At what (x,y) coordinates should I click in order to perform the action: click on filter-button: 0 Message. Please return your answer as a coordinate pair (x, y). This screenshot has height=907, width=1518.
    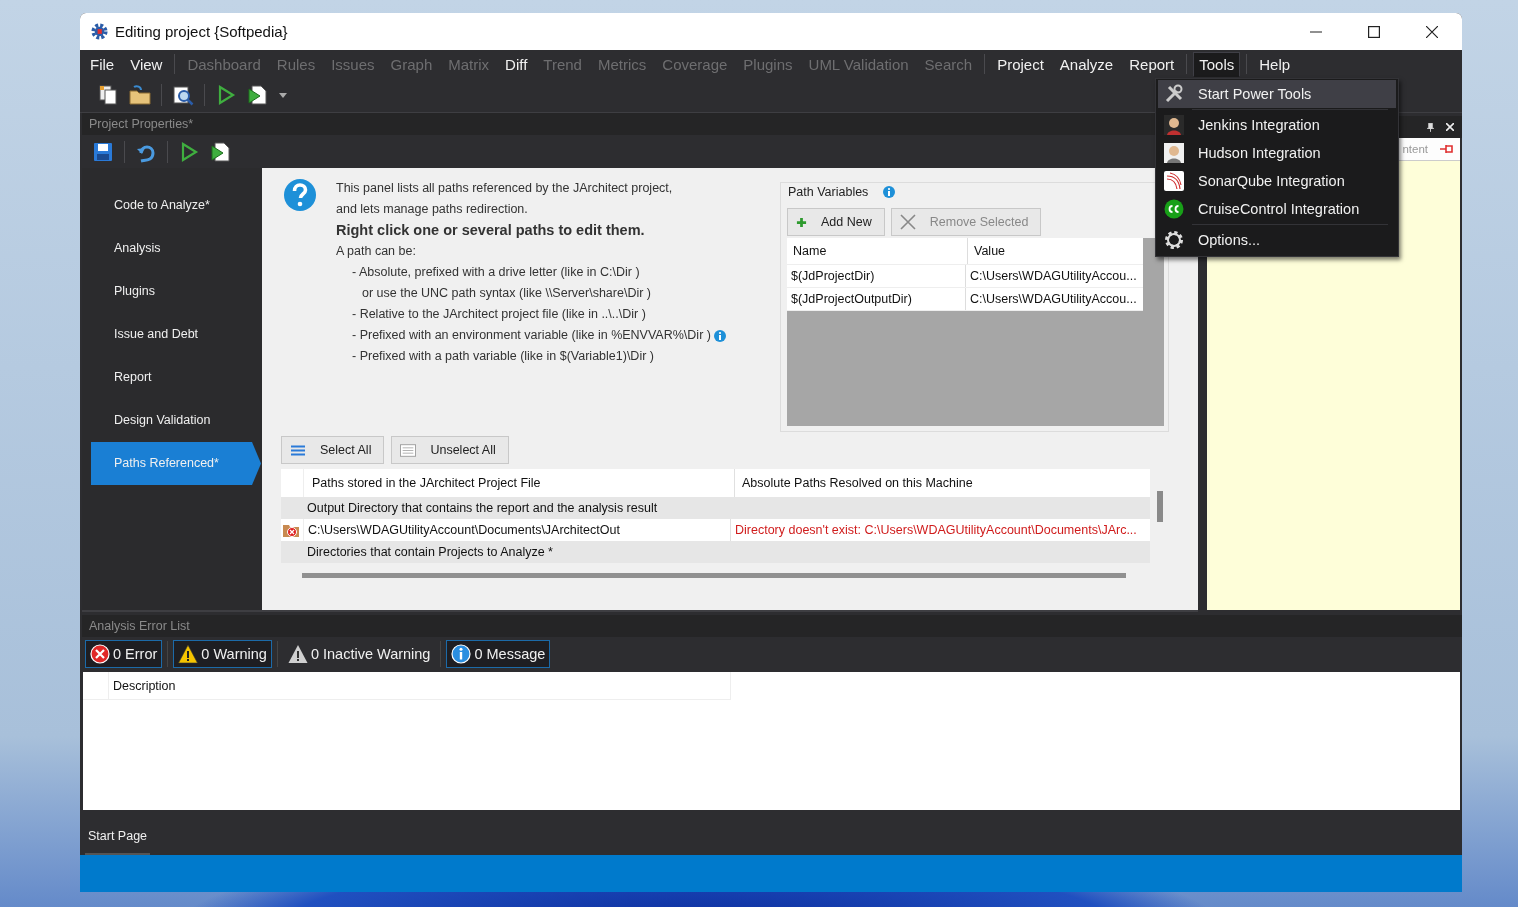
    Looking at the image, I should click on (498, 654).